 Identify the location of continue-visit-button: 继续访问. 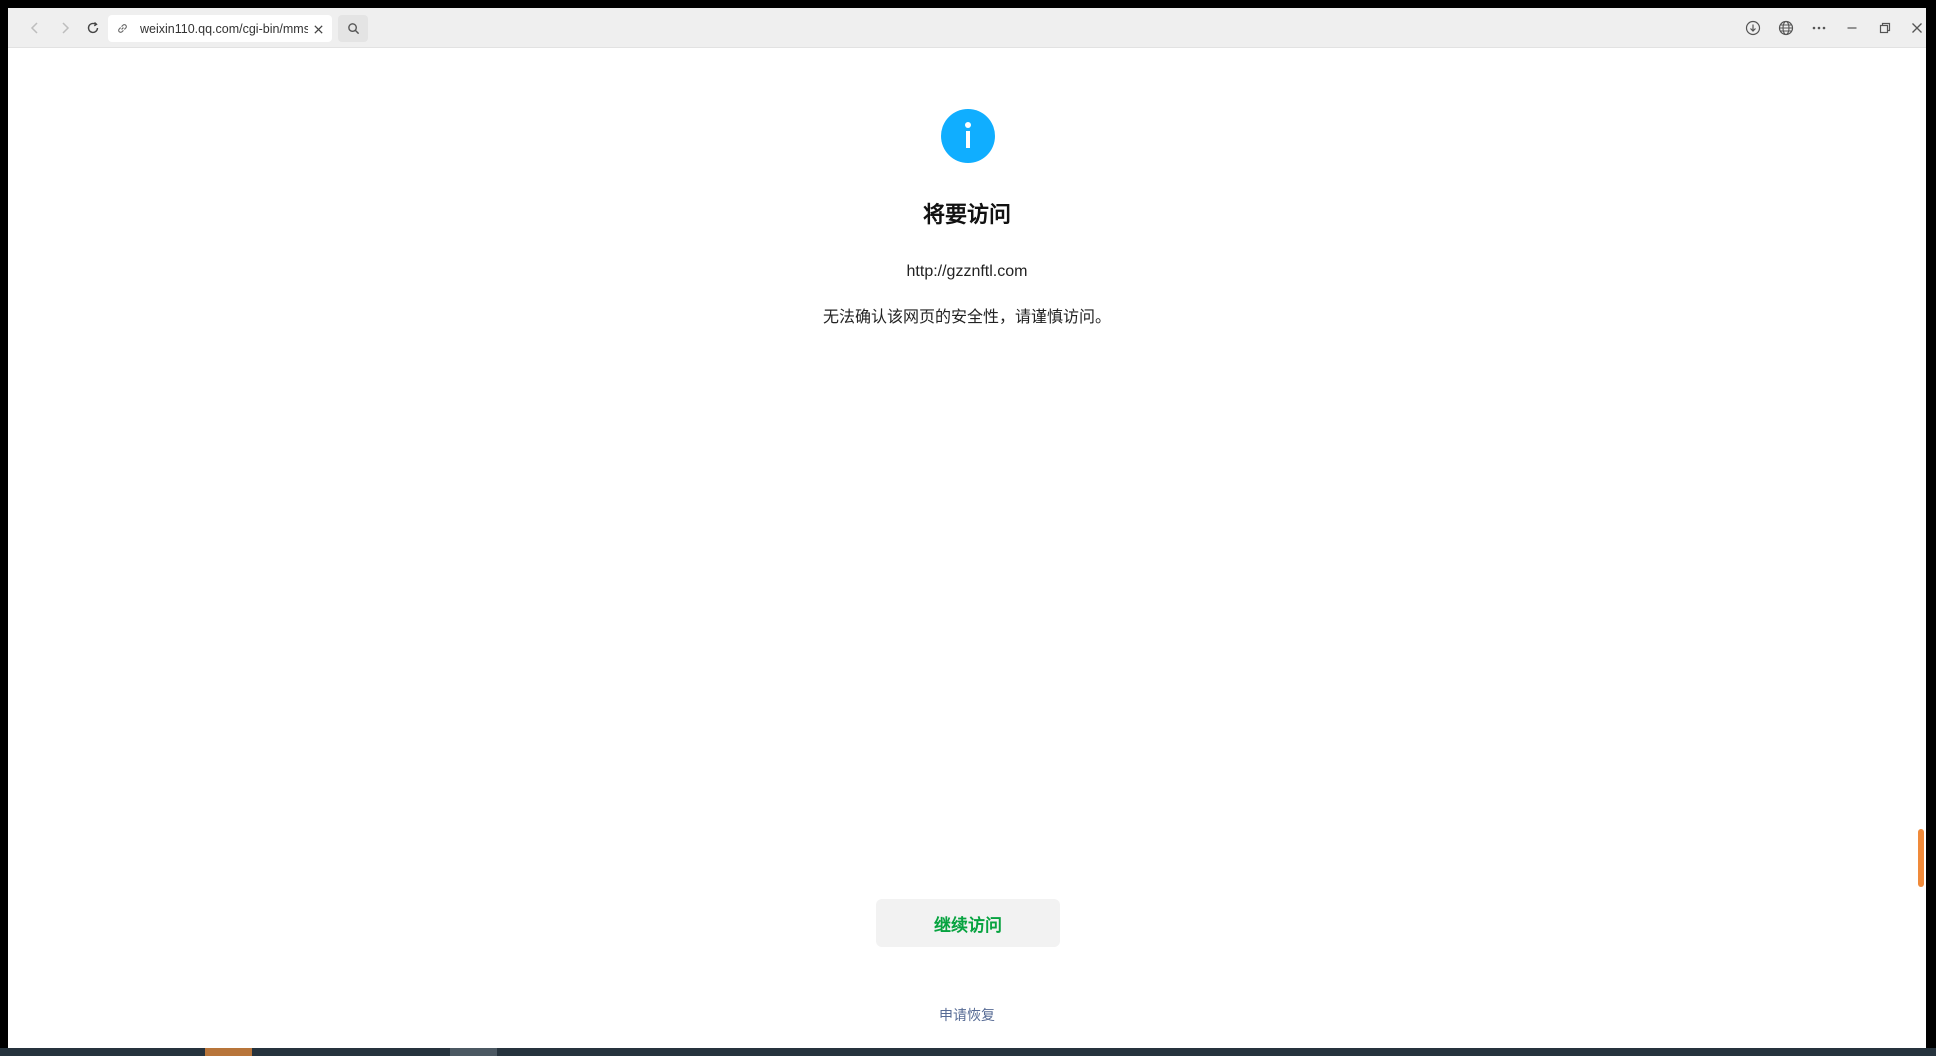
(968, 923).